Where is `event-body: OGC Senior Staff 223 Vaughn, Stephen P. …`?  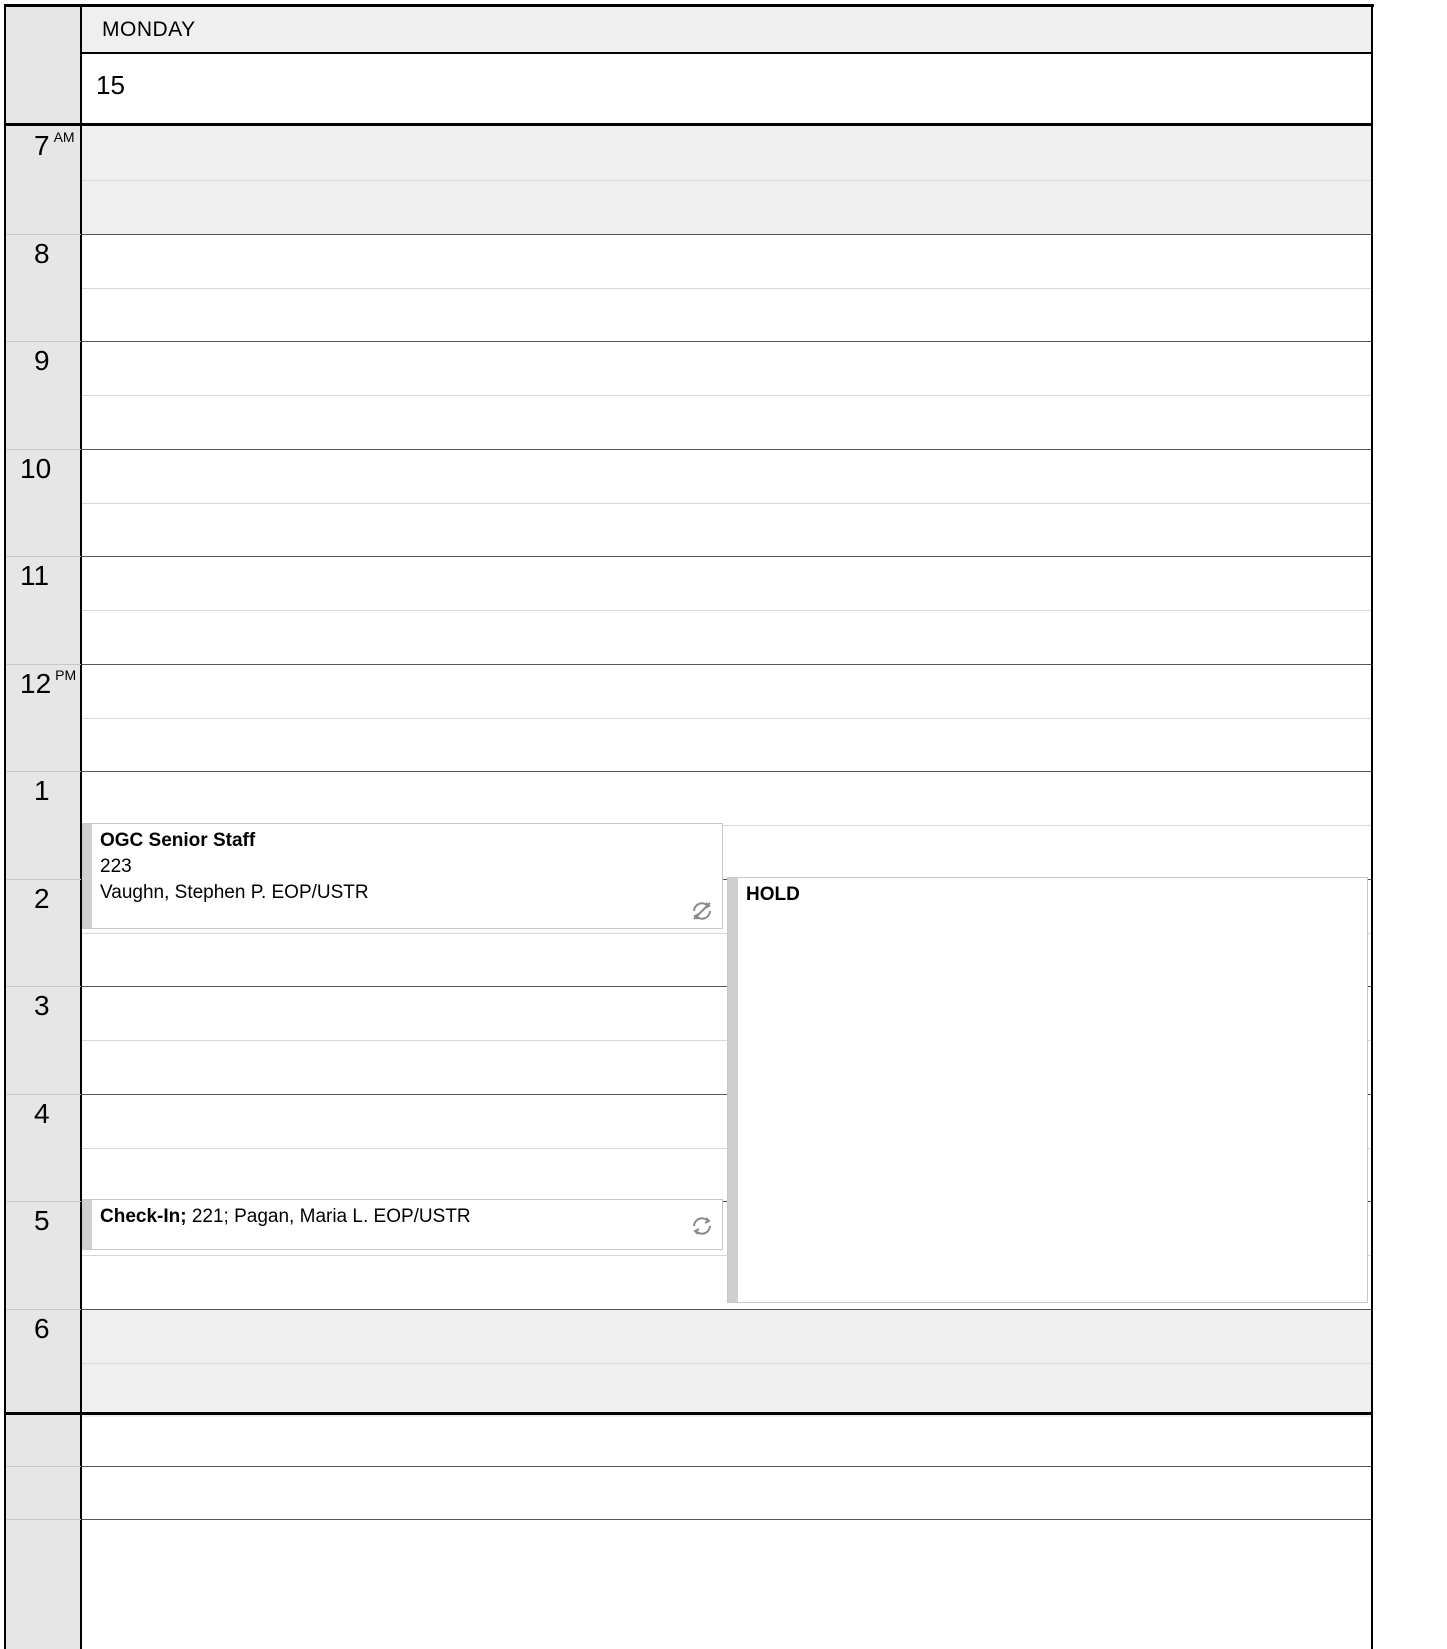 event-body: OGC Senior Staff 223 Vaughn, Stephen P. … is located at coordinates (400, 867).